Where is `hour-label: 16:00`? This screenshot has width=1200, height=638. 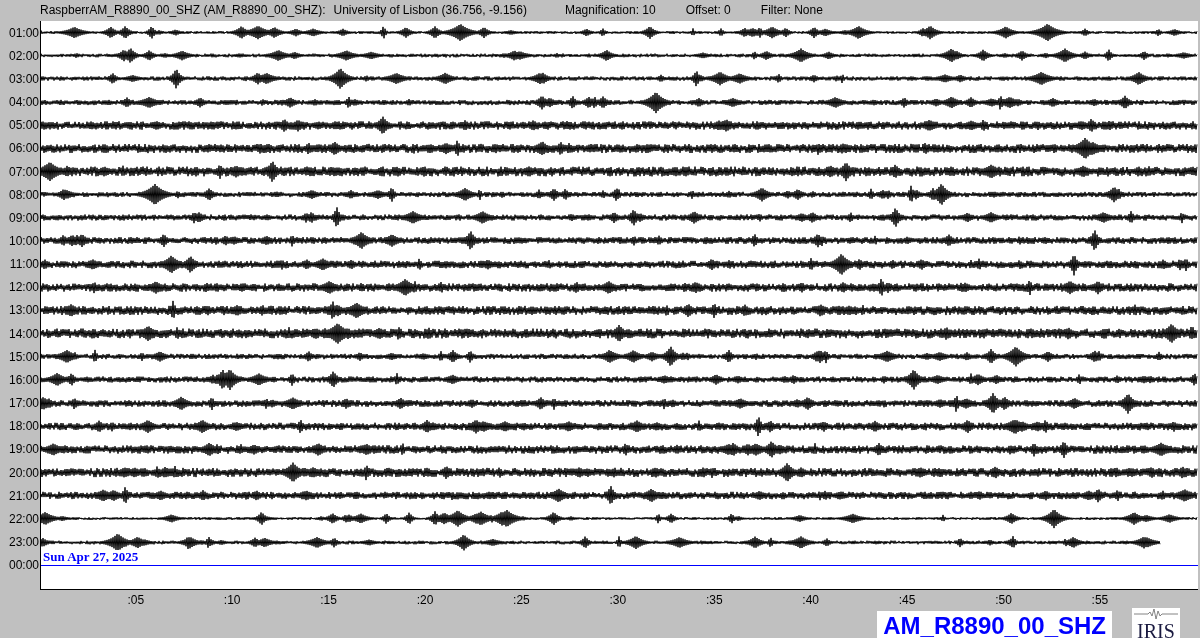 hour-label: 16:00 is located at coordinates (23, 380).